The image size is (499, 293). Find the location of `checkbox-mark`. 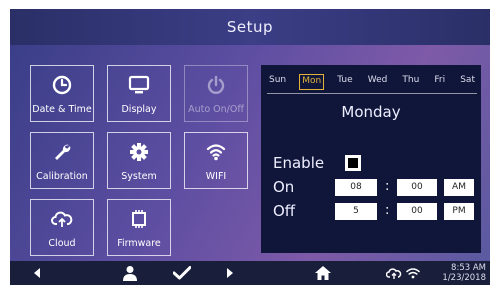

checkbox-mark is located at coordinates (353, 163).